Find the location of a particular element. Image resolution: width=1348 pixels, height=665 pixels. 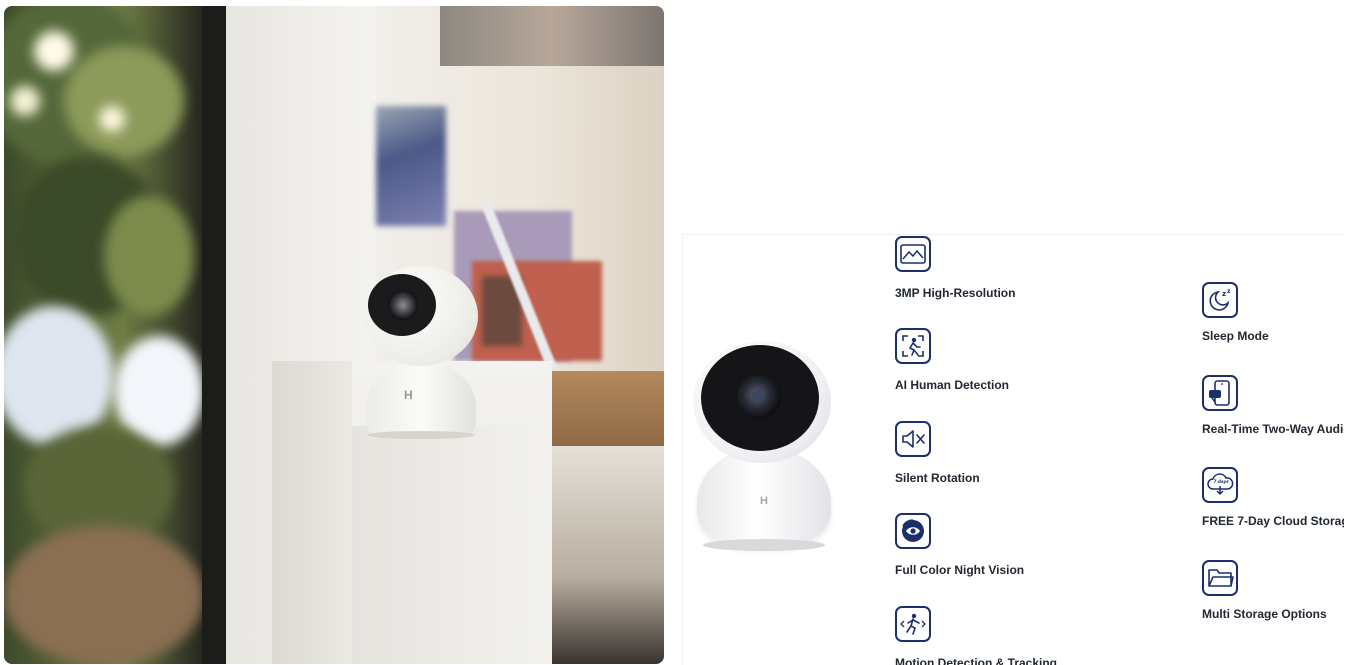

motion-tracking-icon is located at coordinates (913, 624).